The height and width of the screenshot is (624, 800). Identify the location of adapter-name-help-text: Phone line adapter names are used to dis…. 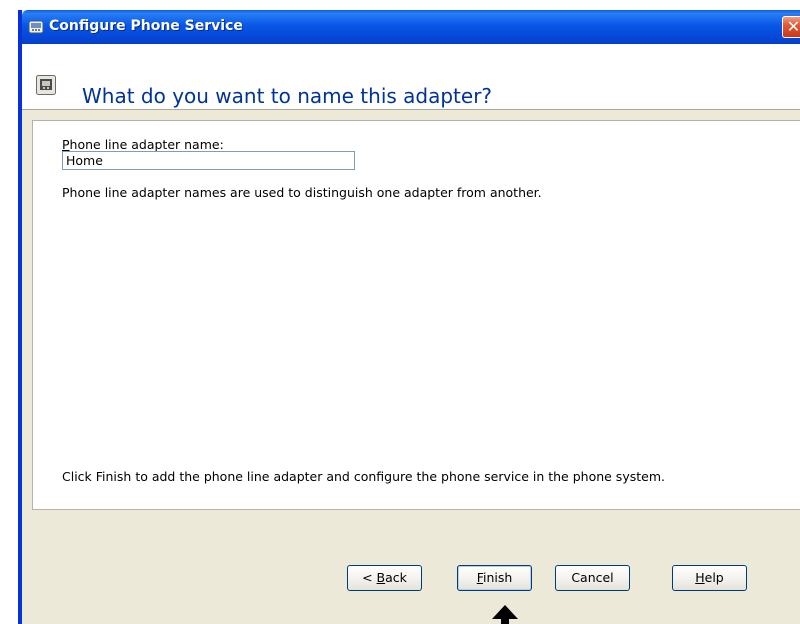
(302, 192).